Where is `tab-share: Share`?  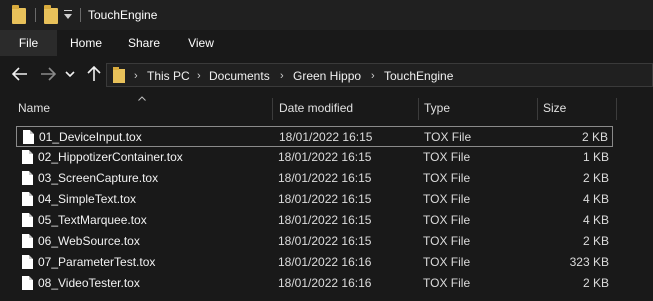
tab-share: Share is located at coordinates (144, 43).